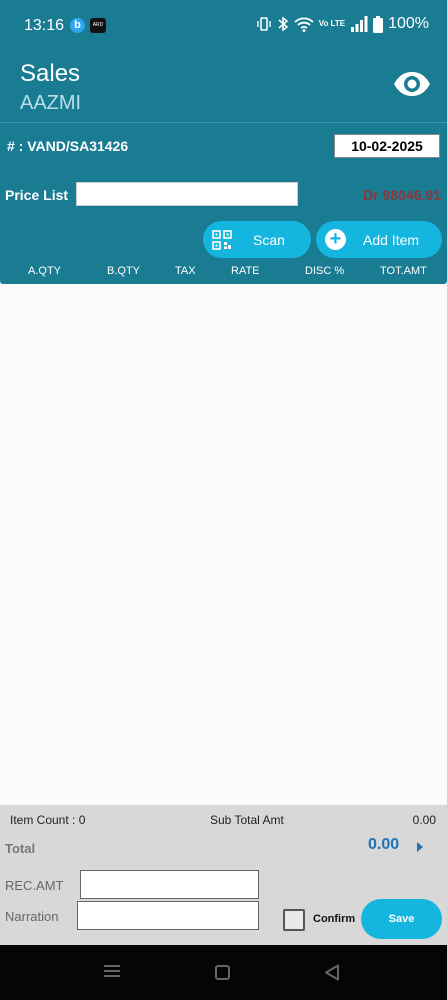 Image resolution: width=447 pixels, height=1000 pixels. What do you see at coordinates (332, 23) in the screenshot?
I see `volte-indicator: Vo LTE` at bounding box center [332, 23].